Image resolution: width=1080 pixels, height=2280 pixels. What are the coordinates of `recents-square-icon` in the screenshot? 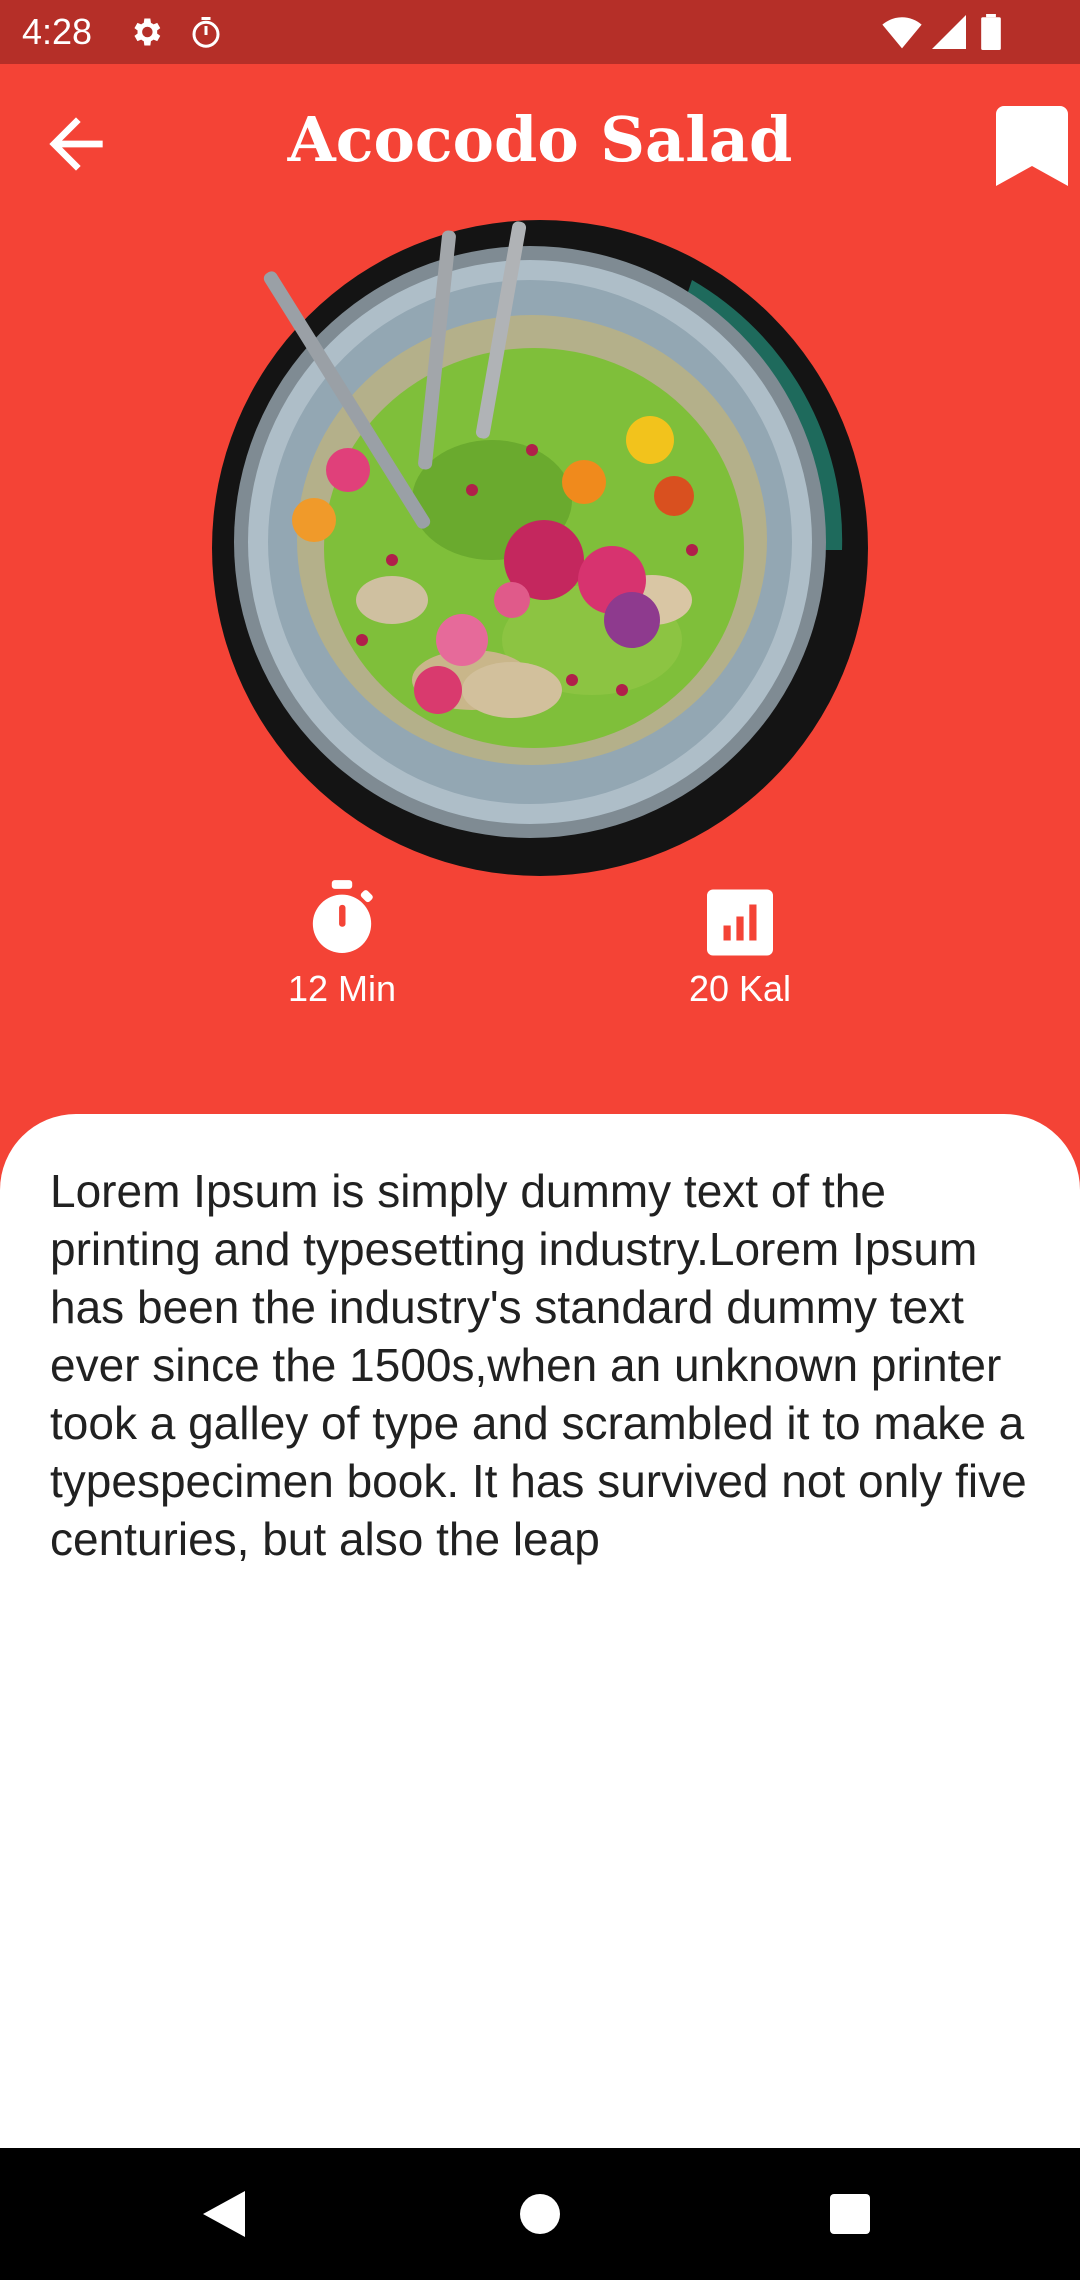 It's located at (850, 2214).